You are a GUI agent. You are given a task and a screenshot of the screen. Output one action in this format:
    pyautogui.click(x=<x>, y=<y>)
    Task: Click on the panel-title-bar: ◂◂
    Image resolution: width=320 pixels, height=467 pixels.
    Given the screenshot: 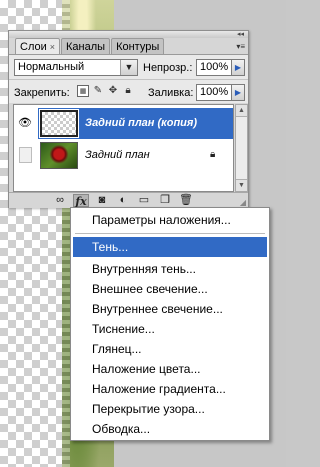 What is the action you would take?
    pyautogui.click(x=128, y=34)
    